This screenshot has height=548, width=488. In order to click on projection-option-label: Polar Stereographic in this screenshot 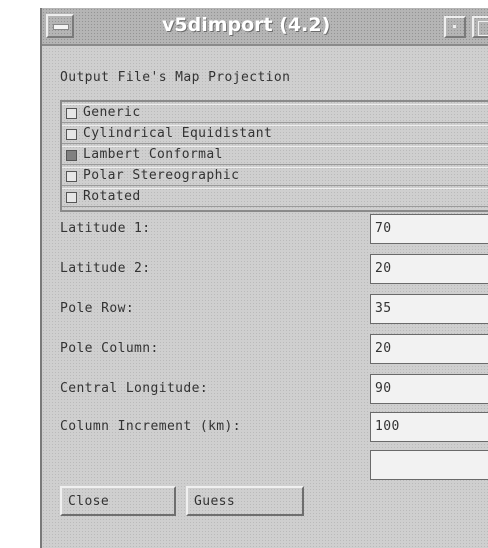, I will do `click(161, 175)`.